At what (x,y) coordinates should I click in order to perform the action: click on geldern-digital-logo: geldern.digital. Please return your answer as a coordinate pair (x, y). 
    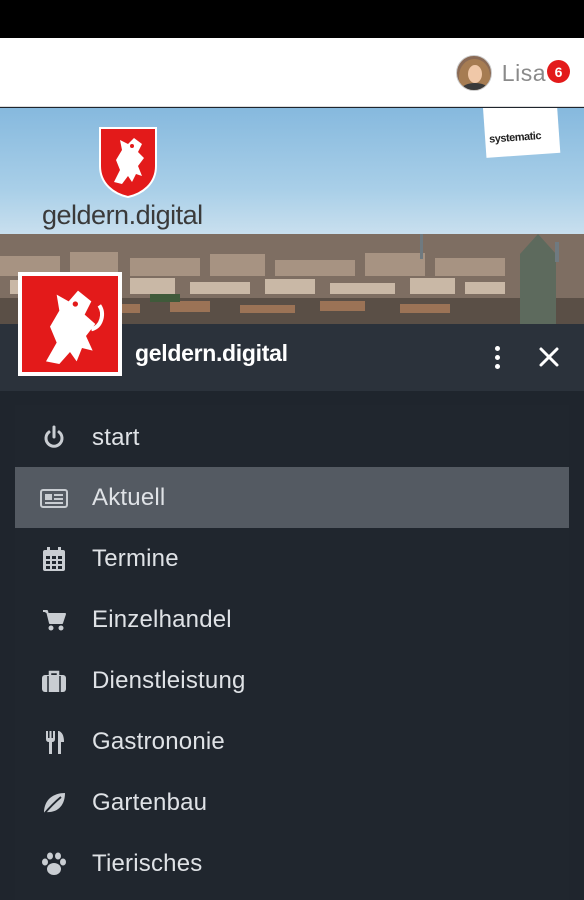
    Looking at the image, I should click on (129, 181).